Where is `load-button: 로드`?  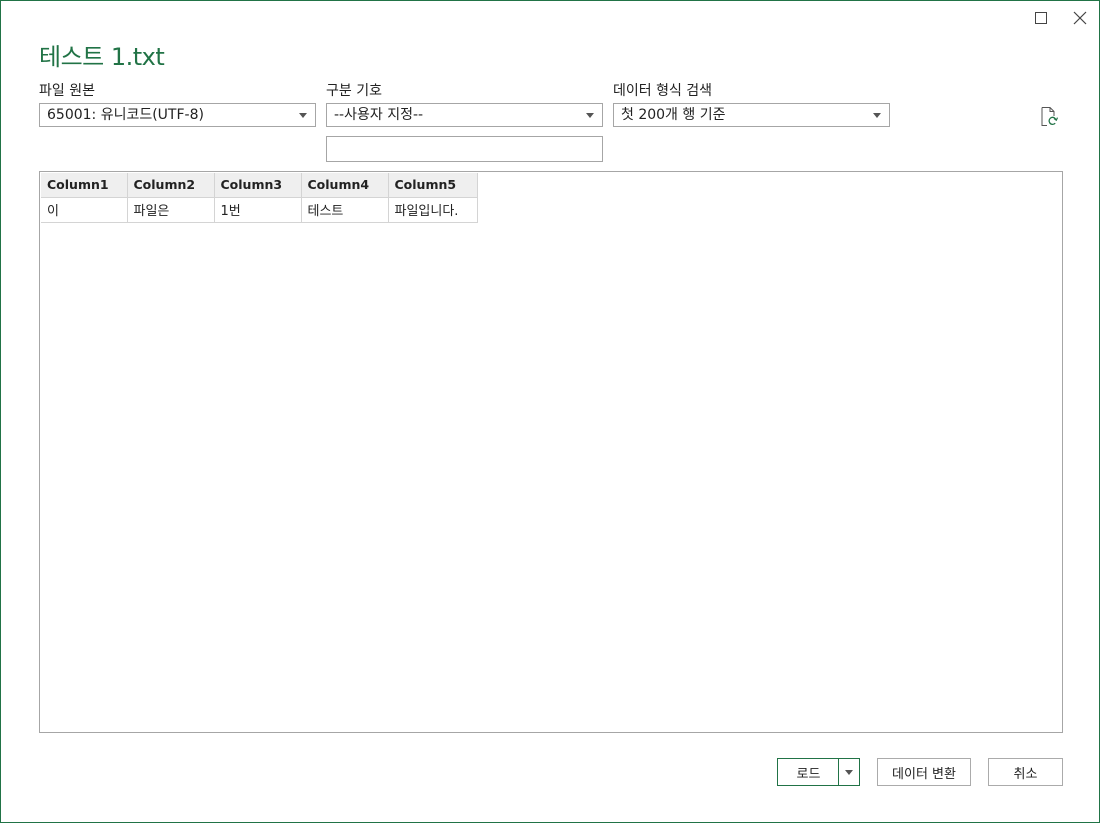
load-button: 로드 is located at coordinates (808, 772).